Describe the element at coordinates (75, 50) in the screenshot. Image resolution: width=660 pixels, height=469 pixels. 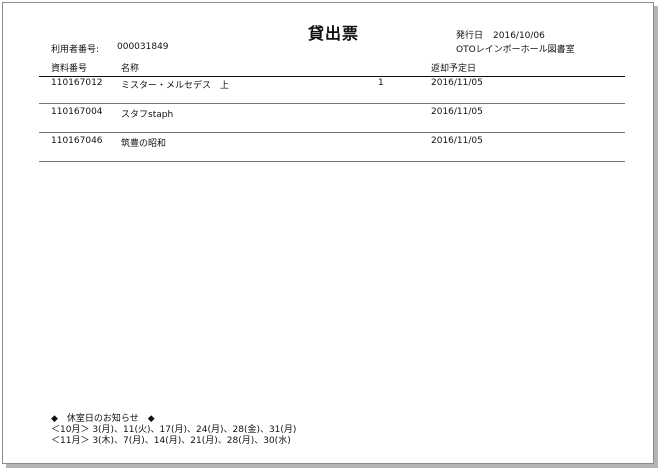
I see `user-number-label: 利用者番号:` at that location.